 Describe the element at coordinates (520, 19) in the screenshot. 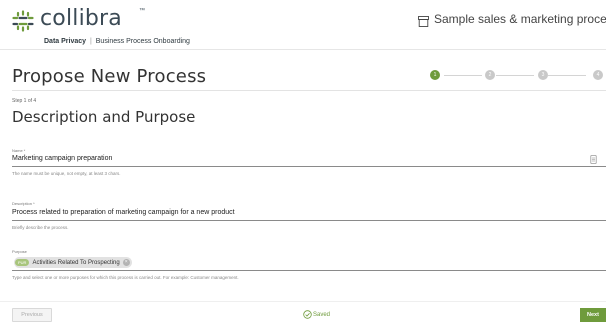

I see `process-title: Sample sales & marketing processes` at that location.